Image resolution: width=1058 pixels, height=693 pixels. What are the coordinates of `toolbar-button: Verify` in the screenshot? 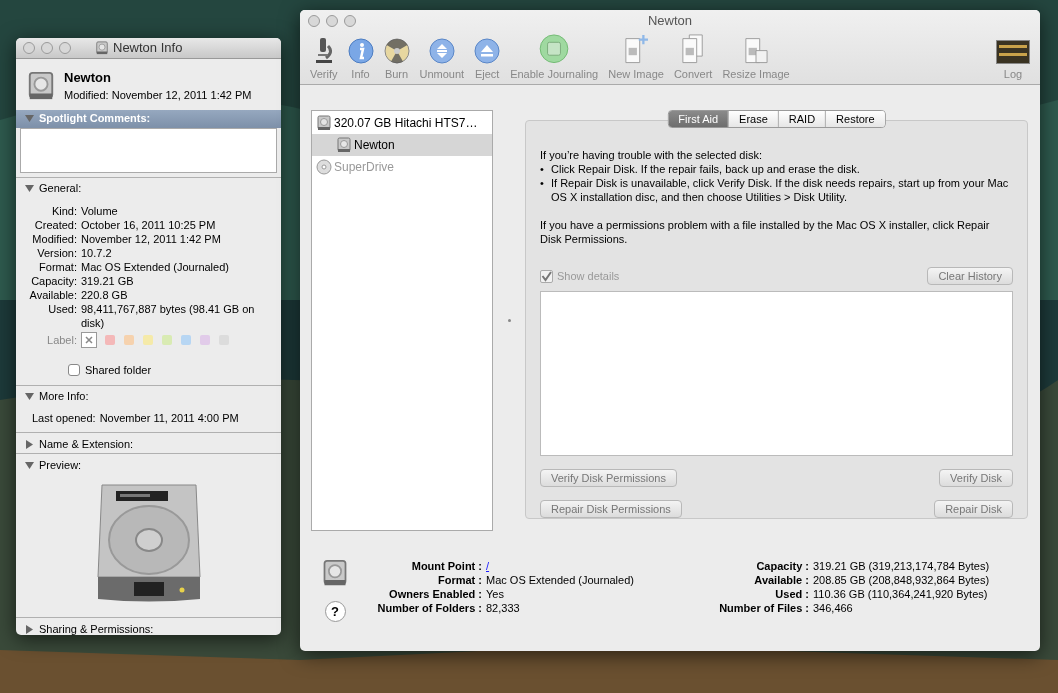 It's located at (324, 58).